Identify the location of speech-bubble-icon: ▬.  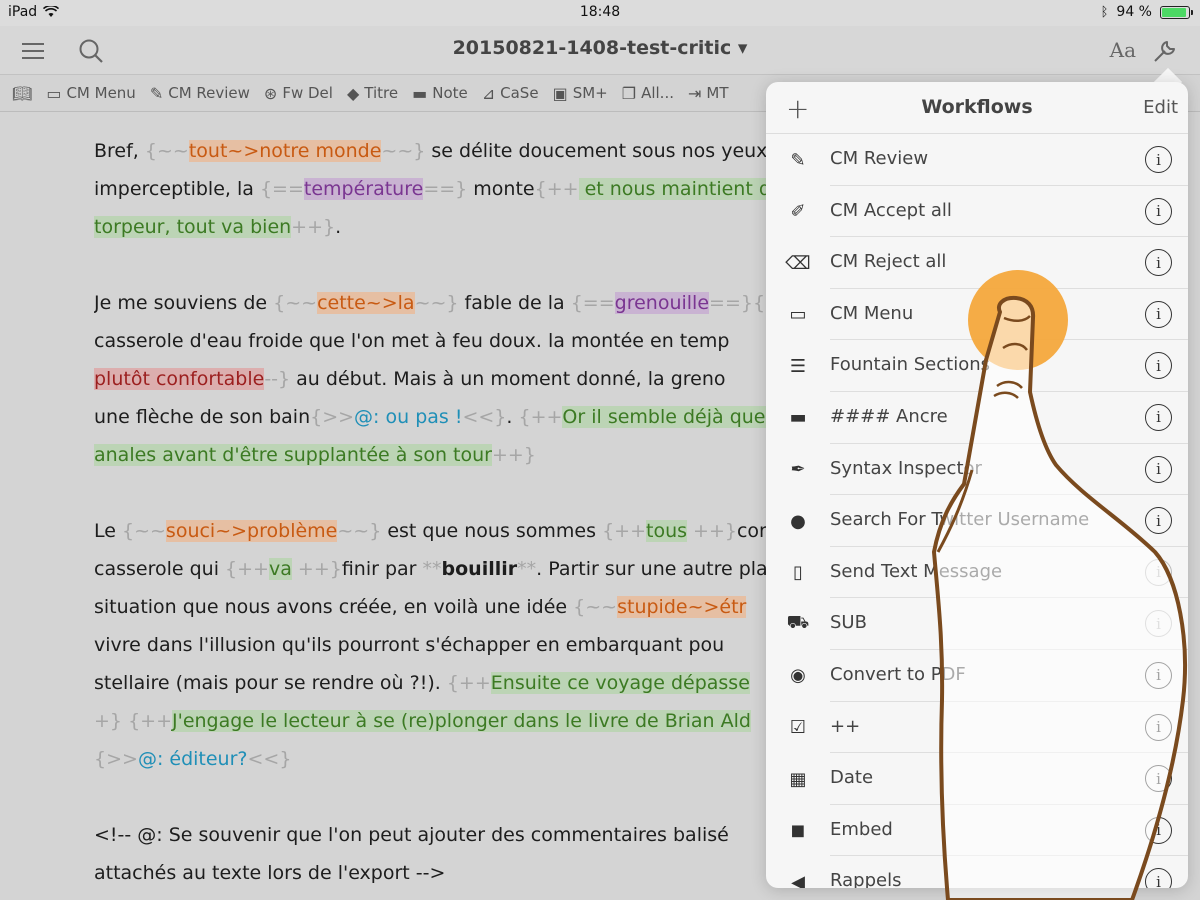
(420, 93).